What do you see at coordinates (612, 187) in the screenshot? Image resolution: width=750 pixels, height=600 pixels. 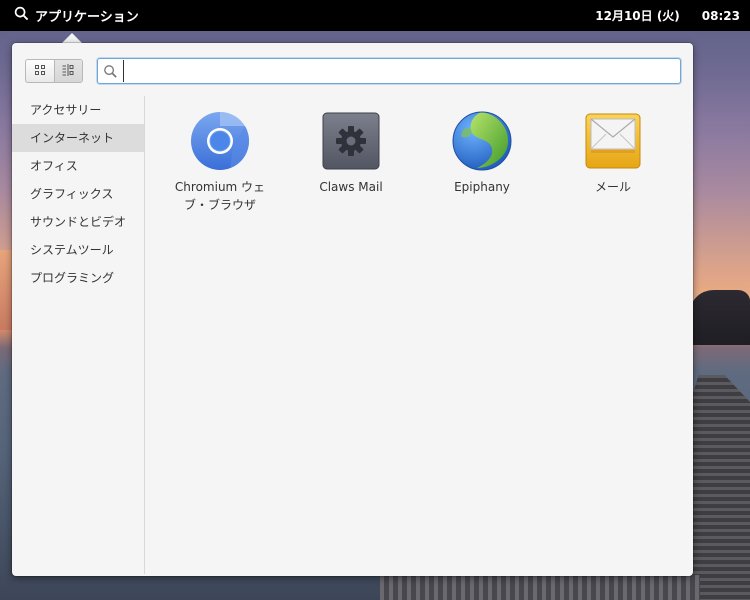 I see `app-name: メール` at bounding box center [612, 187].